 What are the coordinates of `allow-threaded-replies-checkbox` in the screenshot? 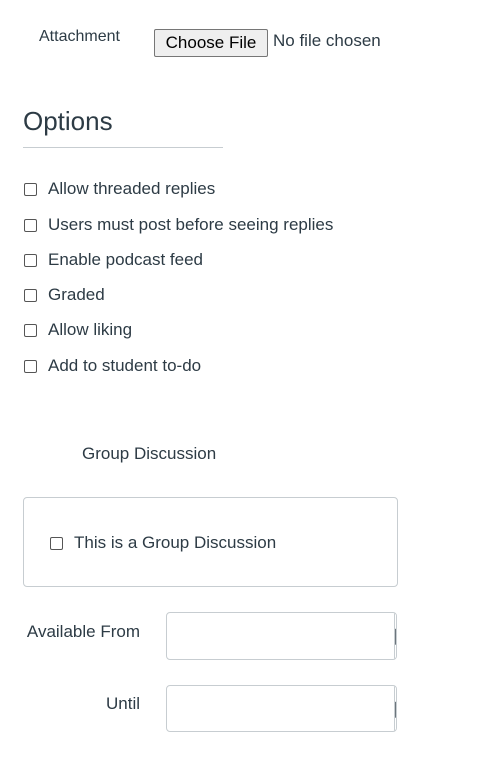 It's located at (30, 189).